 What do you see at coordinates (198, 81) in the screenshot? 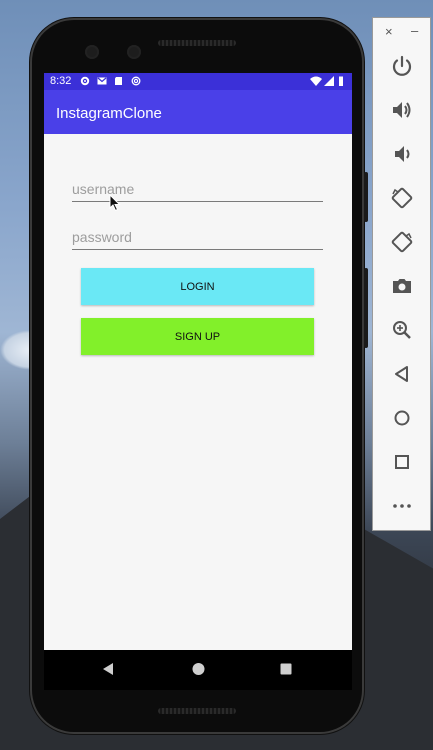
I see `status-bar: 8:32` at bounding box center [198, 81].